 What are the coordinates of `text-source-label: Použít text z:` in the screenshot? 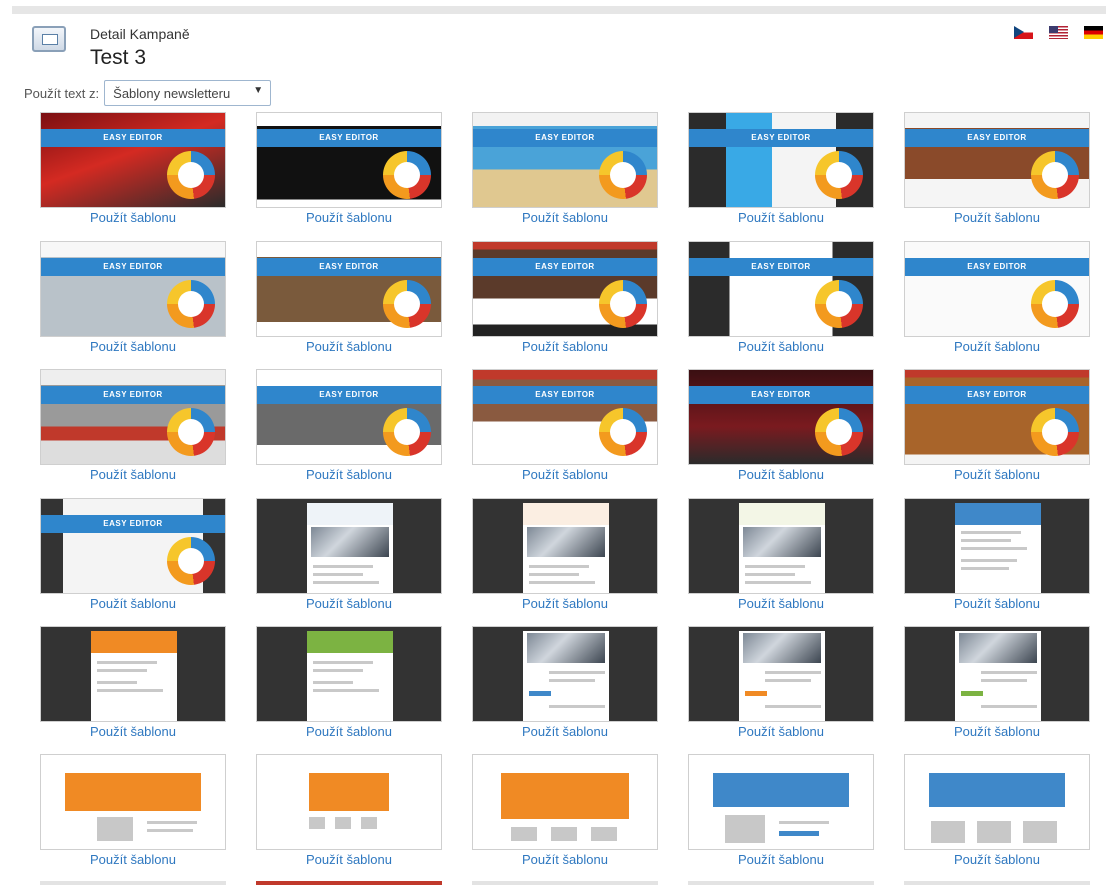 It's located at (62, 93).